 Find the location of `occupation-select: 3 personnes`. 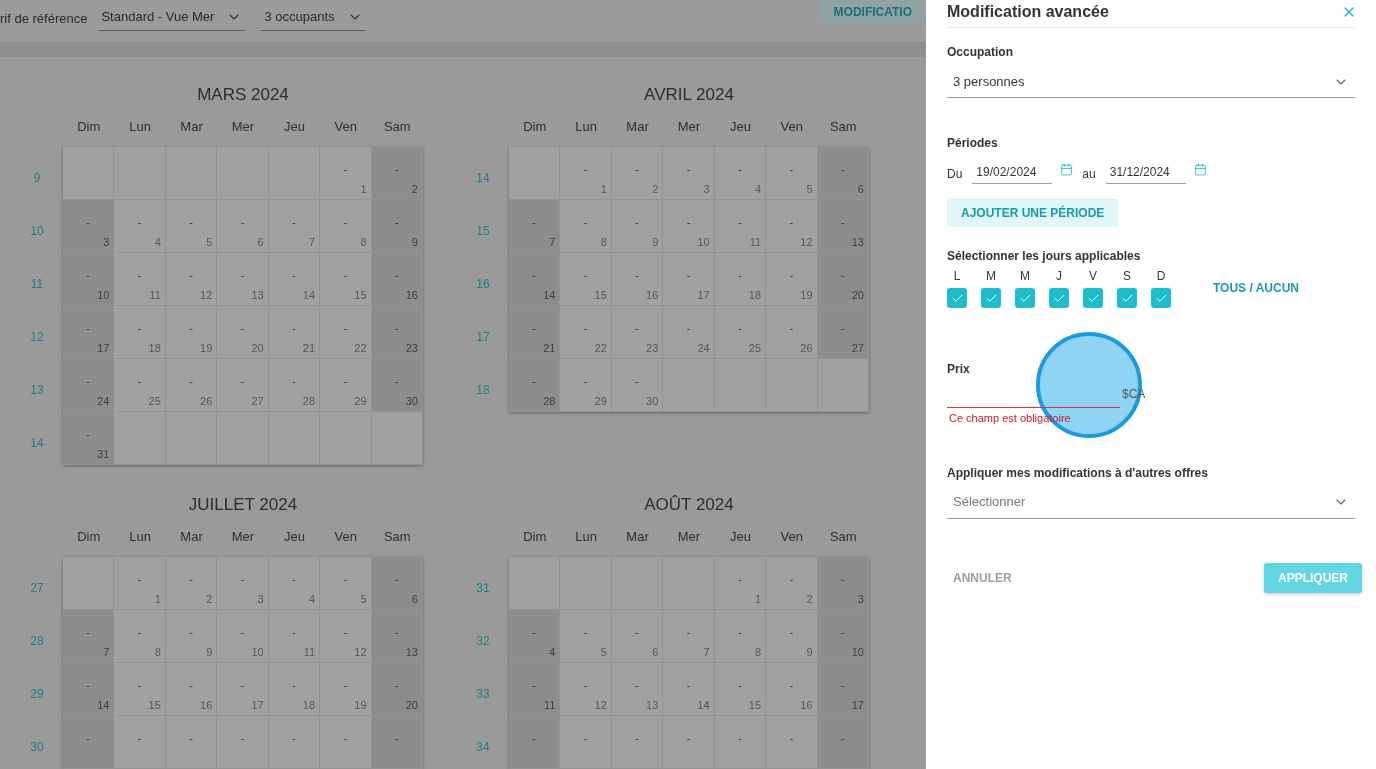

occupation-select: 3 personnes is located at coordinates (1151, 82).